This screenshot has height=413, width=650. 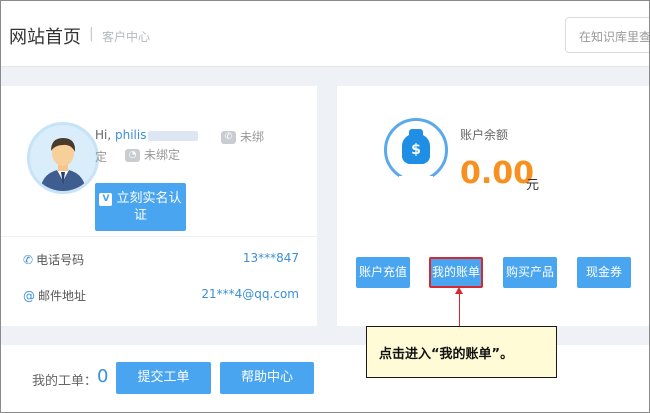 I want to click on verify-icon: V, so click(x=106, y=199).